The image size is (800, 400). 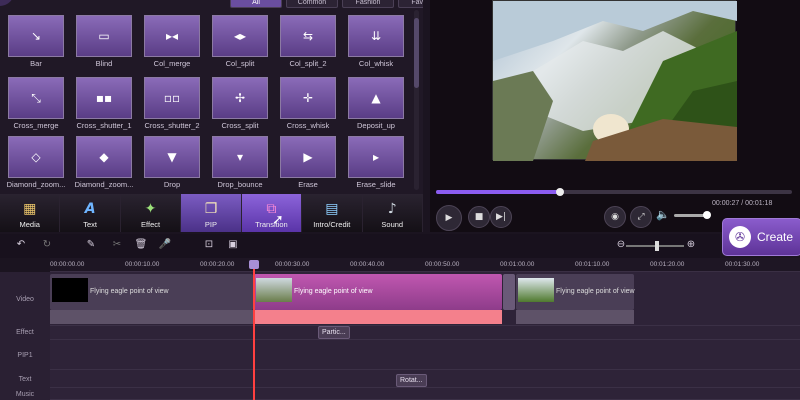 I want to click on transition-tile: ▲, so click(x=376, y=98).